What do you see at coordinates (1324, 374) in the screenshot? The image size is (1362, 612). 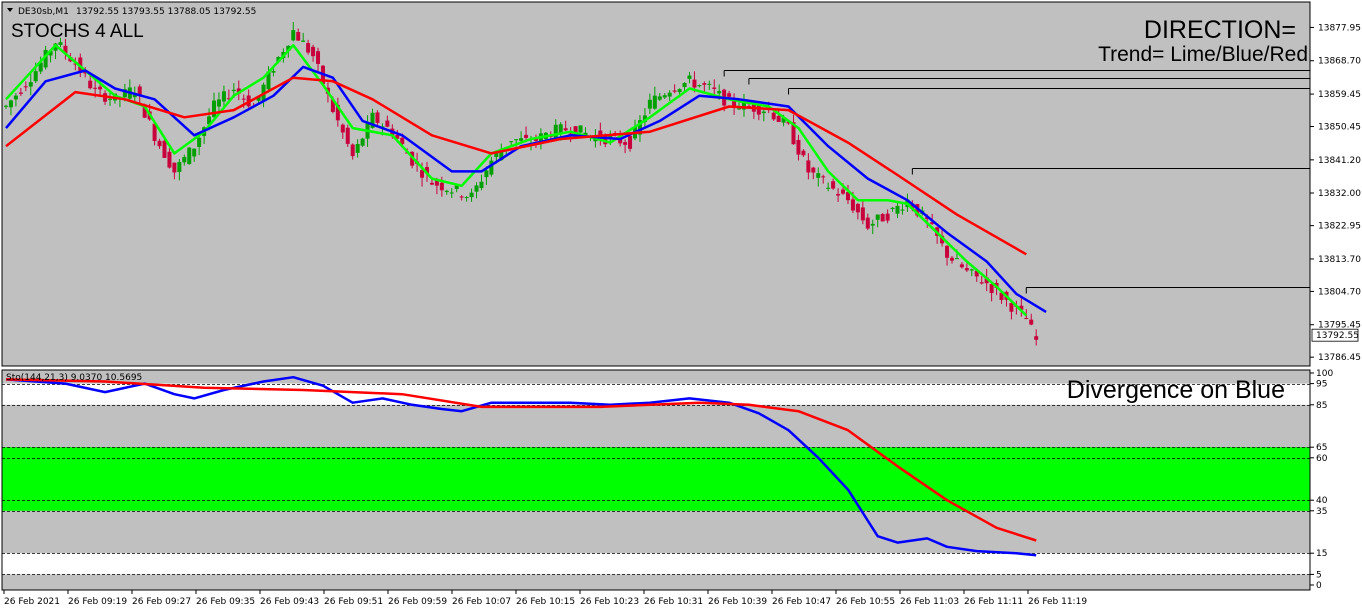 I see `stoch-tick-label: 100` at bounding box center [1324, 374].